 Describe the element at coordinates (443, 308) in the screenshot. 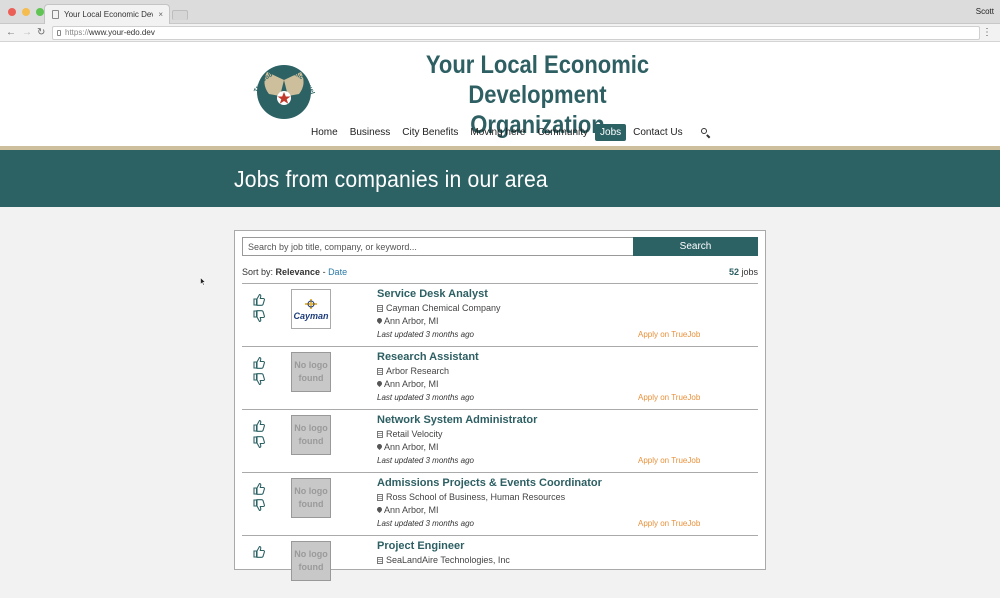

I see `job-company-name: Cayman Chemical Company` at that location.